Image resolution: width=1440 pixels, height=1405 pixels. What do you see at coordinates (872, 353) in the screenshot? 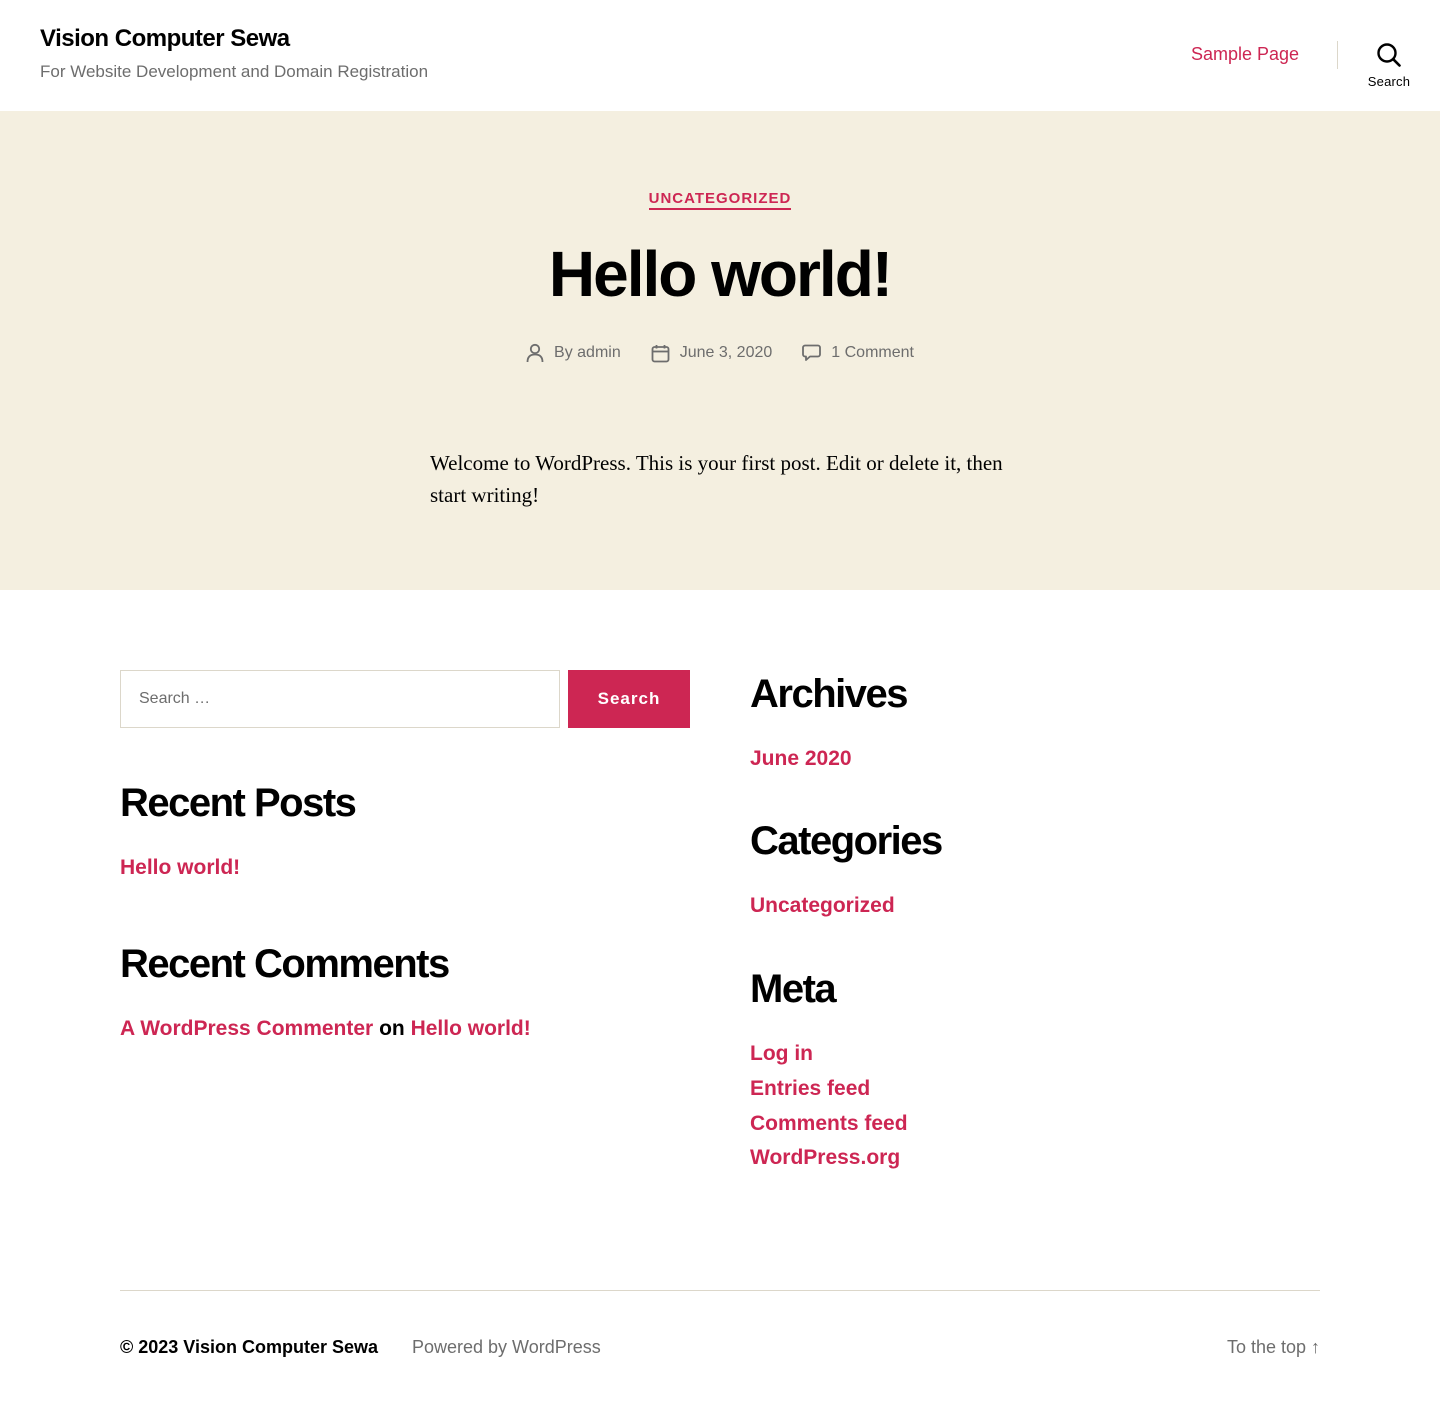
I see `comments-link: 1 Comment` at bounding box center [872, 353].